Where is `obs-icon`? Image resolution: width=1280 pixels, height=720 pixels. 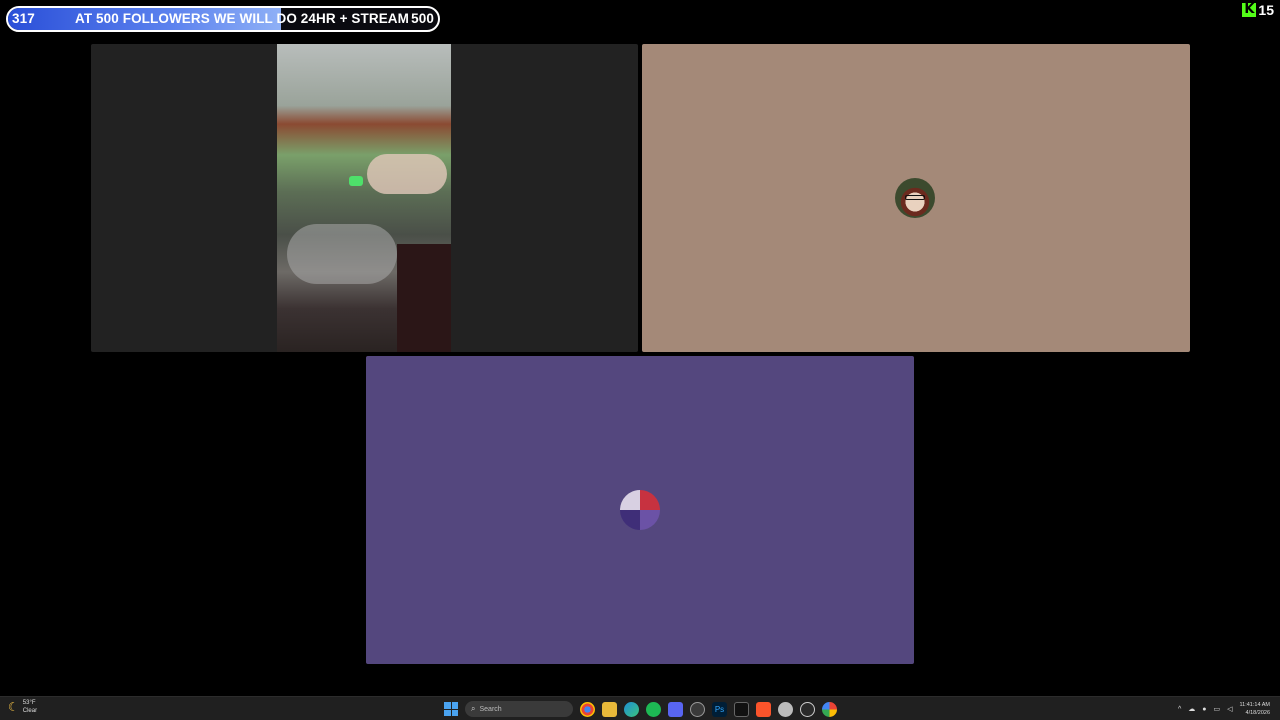 obs-icon is located at coordinates (697, 709).